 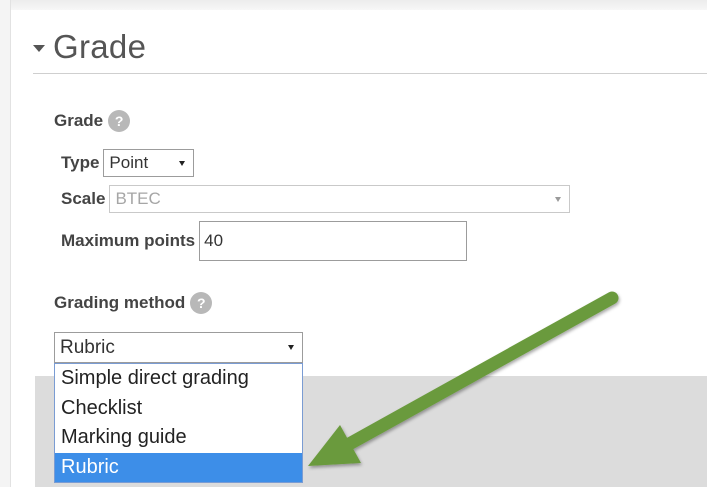 What do you see at coordinates (79, 120) in the screenshot?
I see `grade-label-text: Grade` at bounding box center [79, 120].